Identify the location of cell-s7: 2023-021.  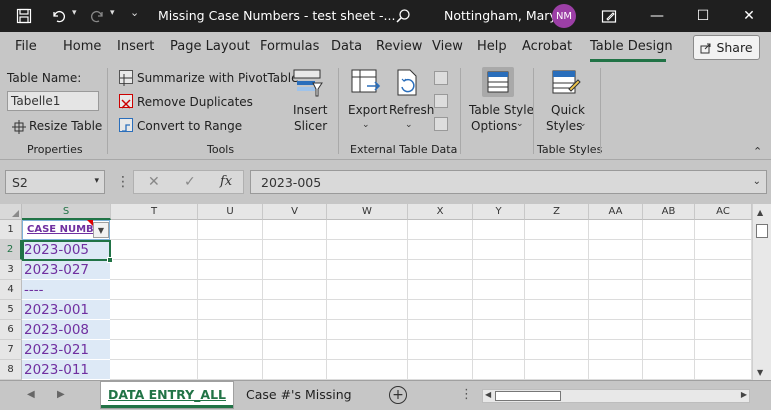
(66, 350).